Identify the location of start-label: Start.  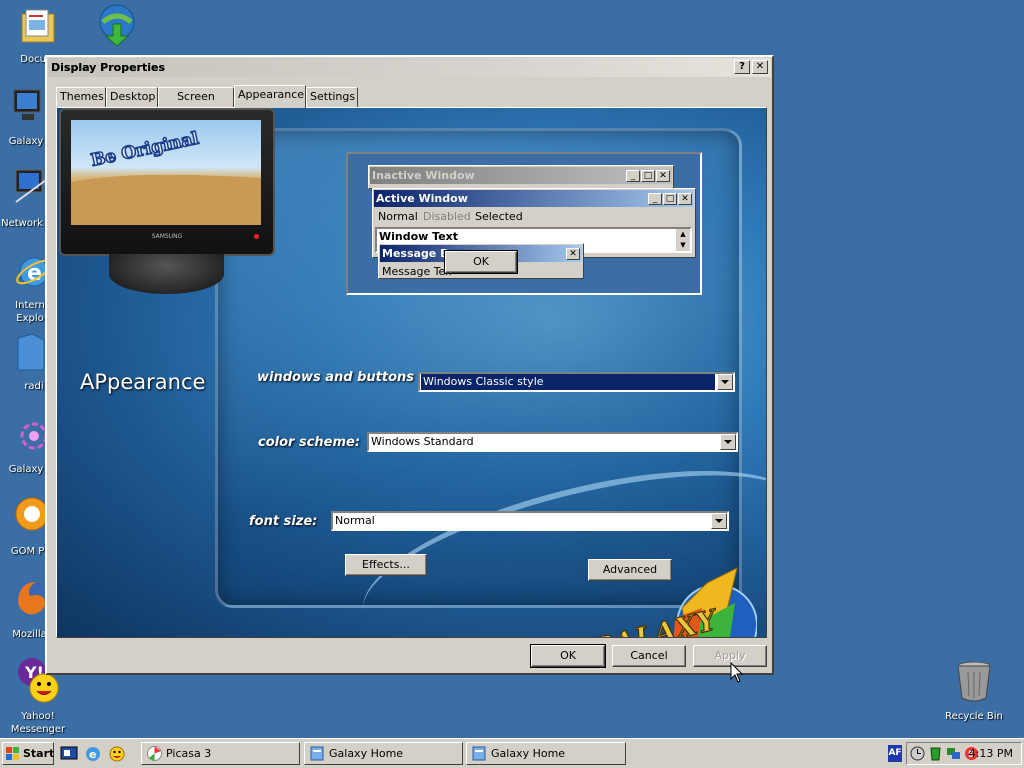
(39, 753).